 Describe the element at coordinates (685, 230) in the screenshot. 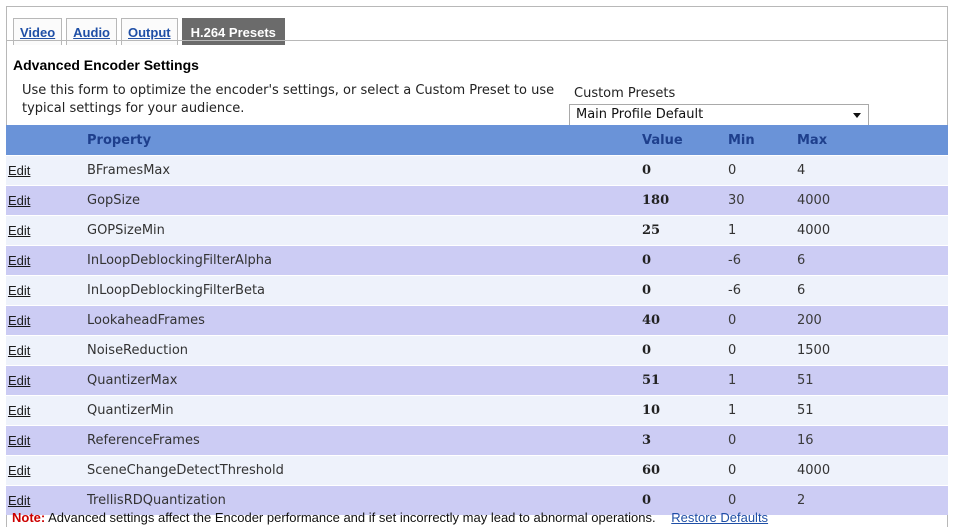

I see `property-value-cell: 25` at that location.